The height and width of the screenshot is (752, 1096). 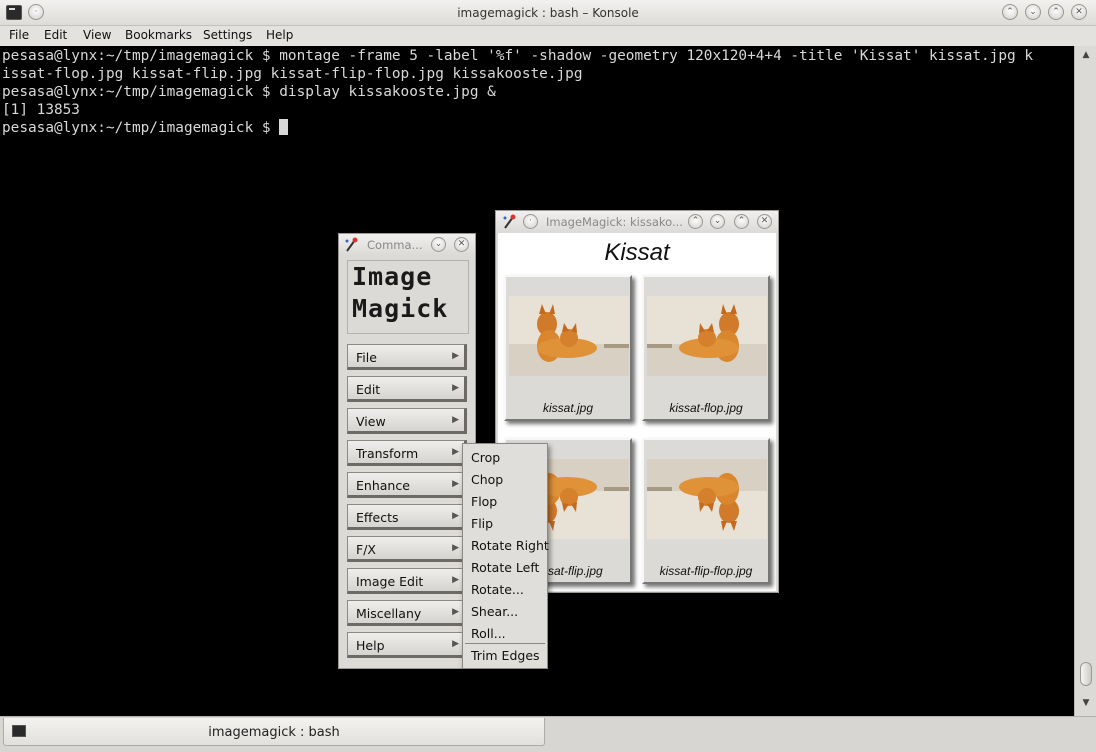 I want to click on command-miscellany-button: Miscellany ▶, so click(x=407, y=613).